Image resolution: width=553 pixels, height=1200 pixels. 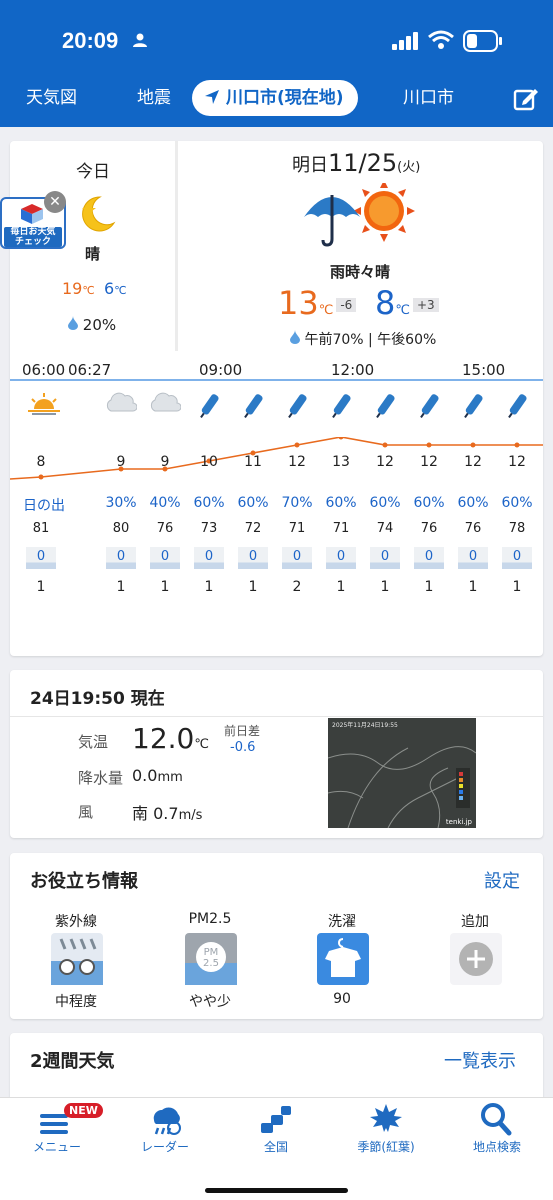 What do you see at coordinates (76, 922) in the screenshot?
I see `uv-label: 紫外線` at bounding box center [76, 922].